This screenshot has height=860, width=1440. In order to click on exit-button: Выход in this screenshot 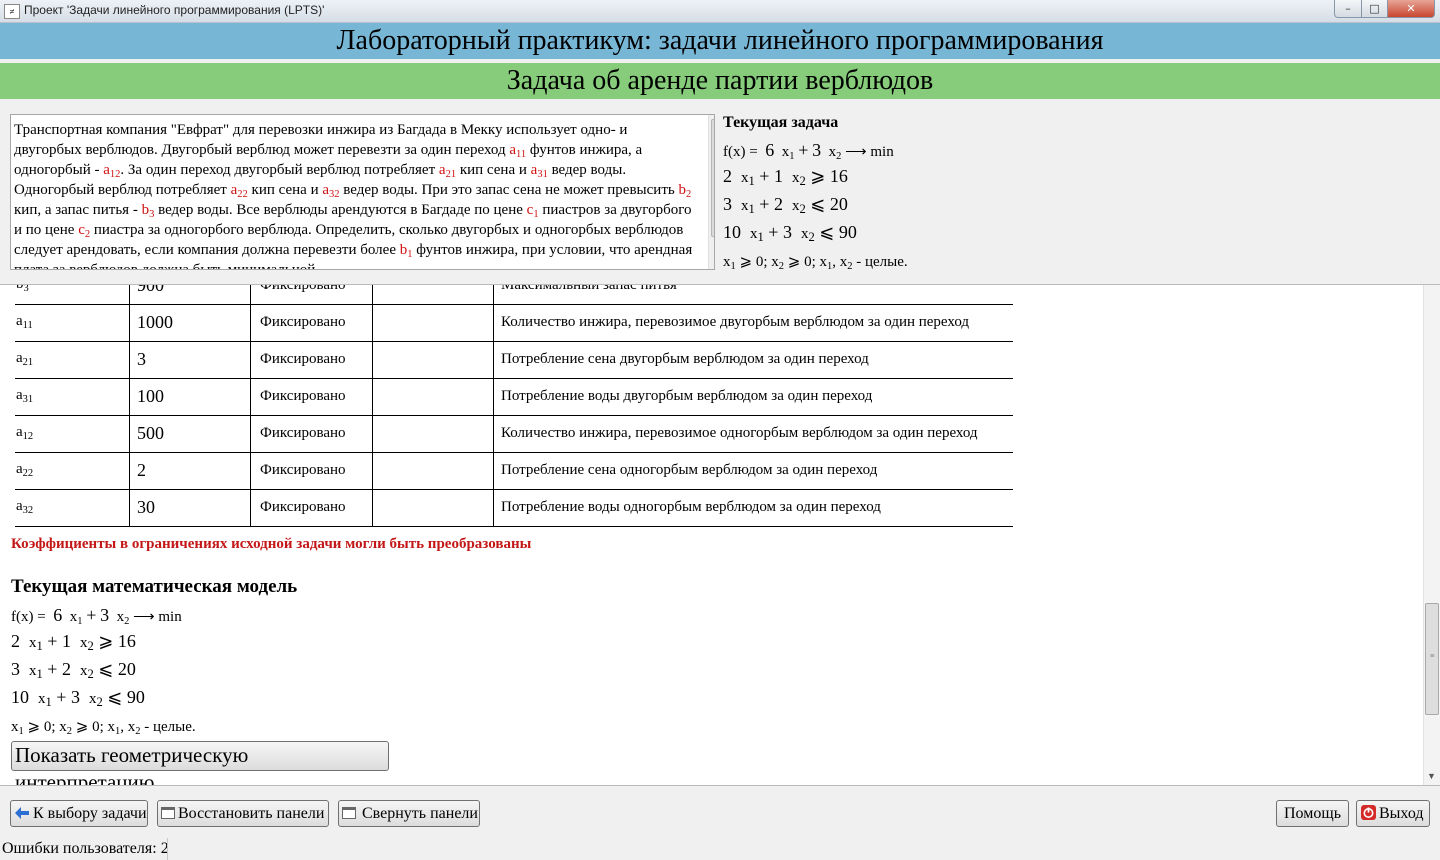, I will do `click(1393, 813)`.